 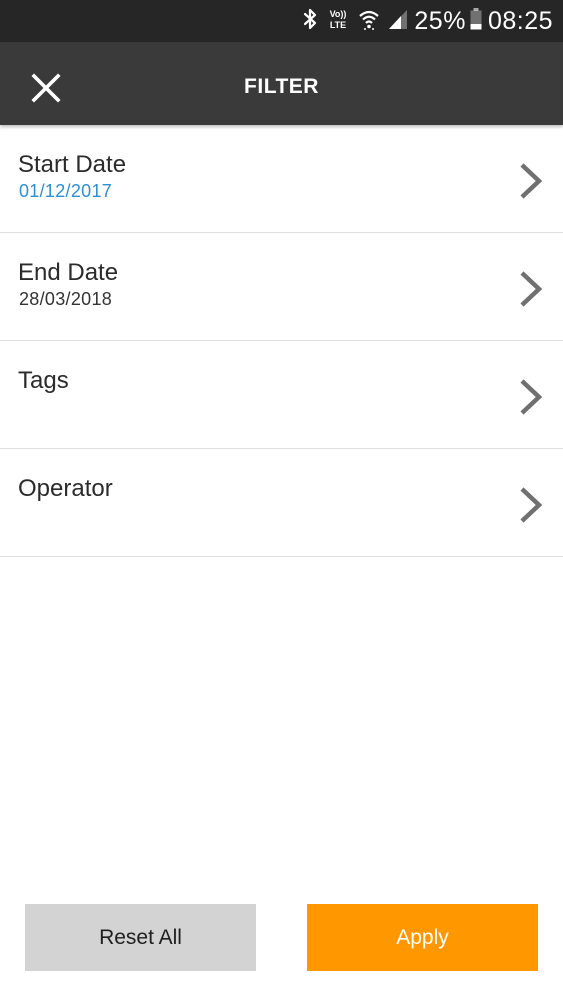 I want to click on status-bar: Vo)) LTE 25% 08:25, so click(x=281, y=21).